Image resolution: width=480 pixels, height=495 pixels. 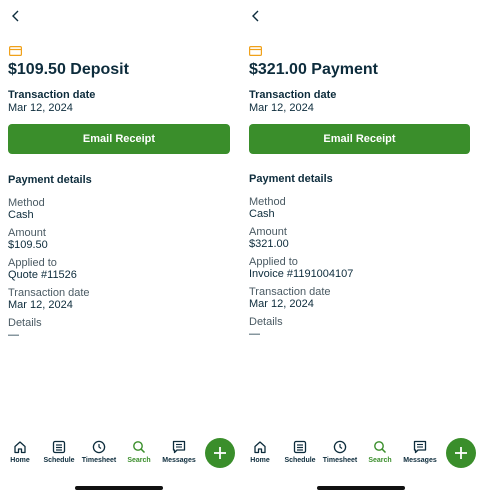 I want to click on detail-field-applied-to: Applied to Invoice #1191004107, so click(x=301, y=268).